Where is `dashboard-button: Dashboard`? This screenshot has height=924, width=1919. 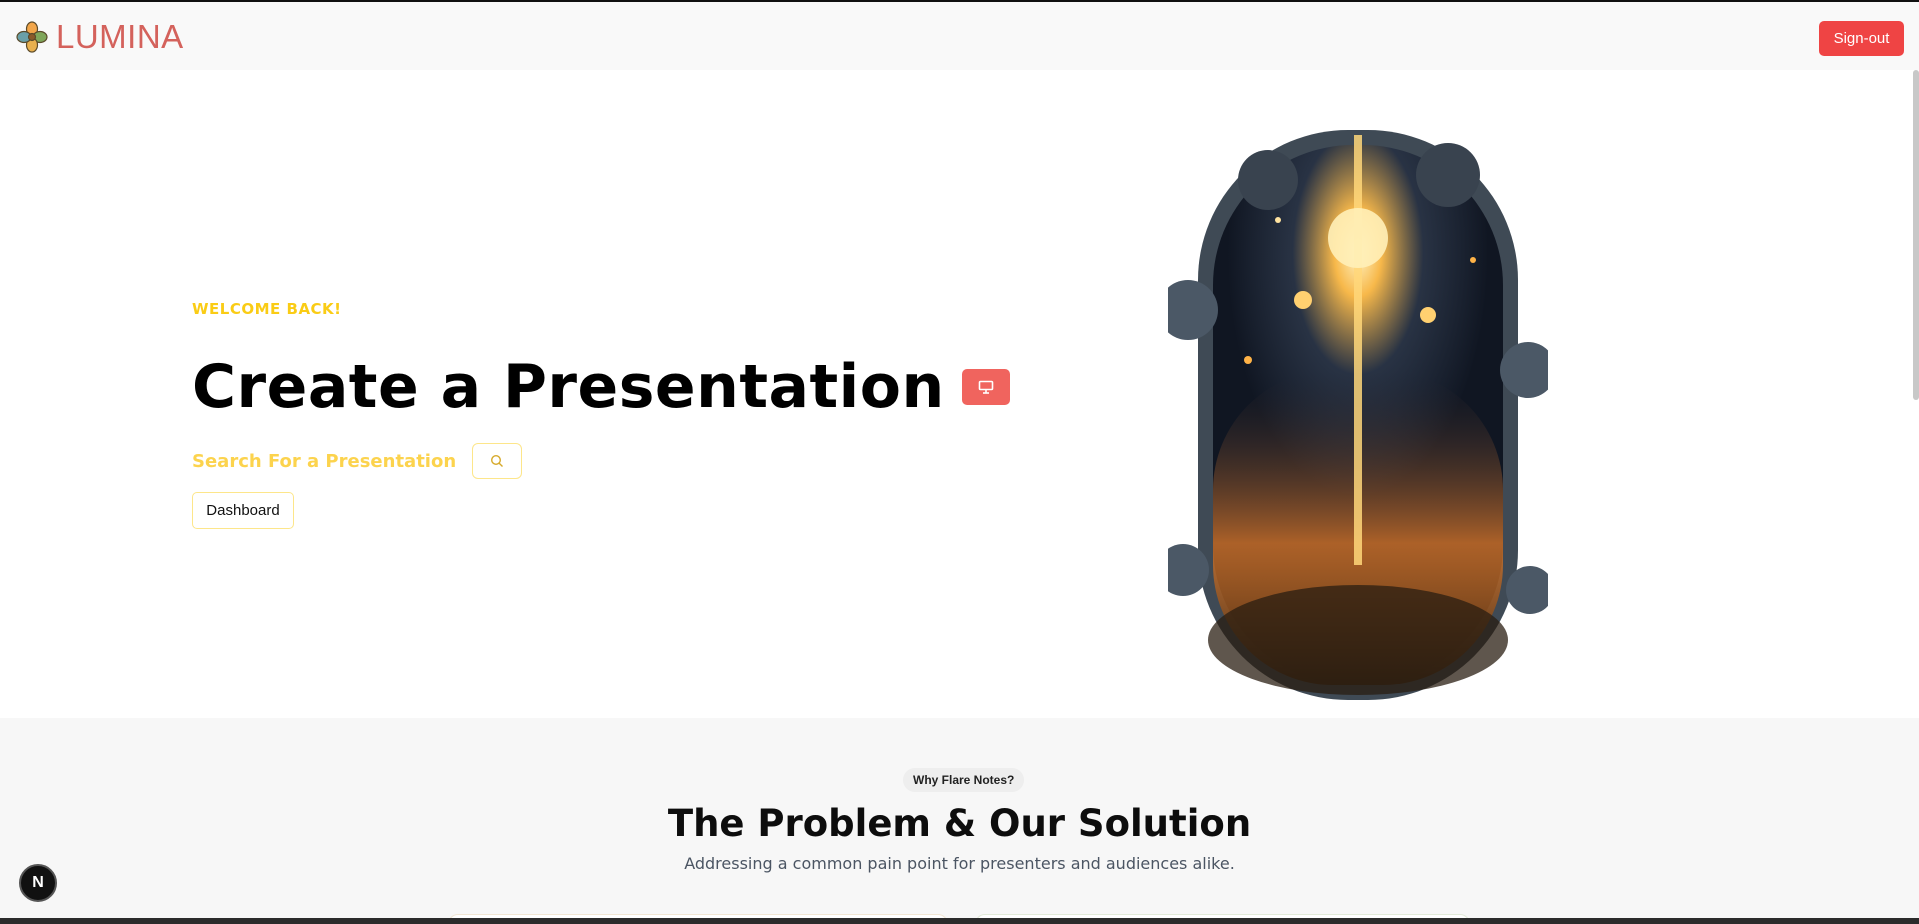
dashboard-button: Dashboard is located at coordinates (243, 510).